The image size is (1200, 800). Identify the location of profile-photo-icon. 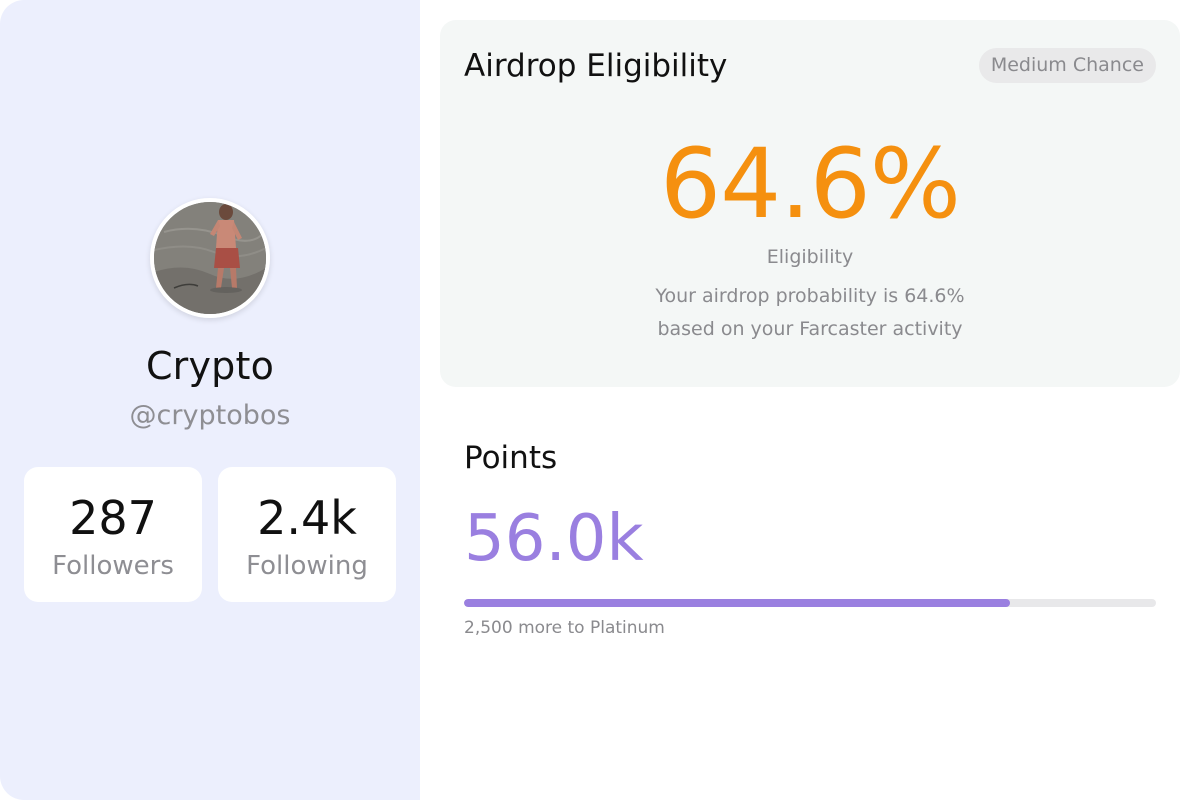
(210, 258).